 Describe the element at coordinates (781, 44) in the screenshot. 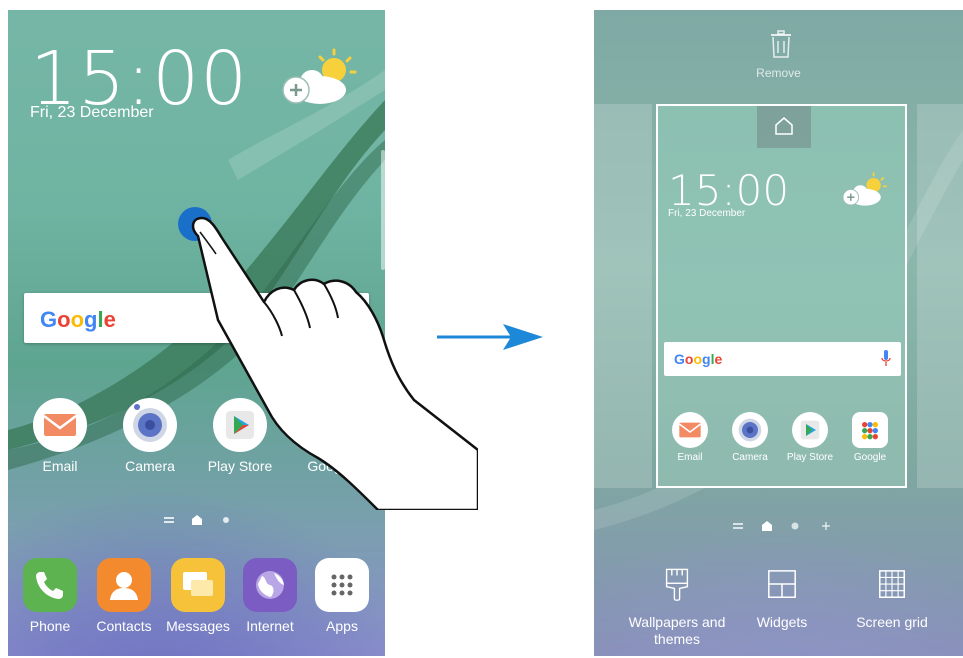

I see `trash-icon` at that location.